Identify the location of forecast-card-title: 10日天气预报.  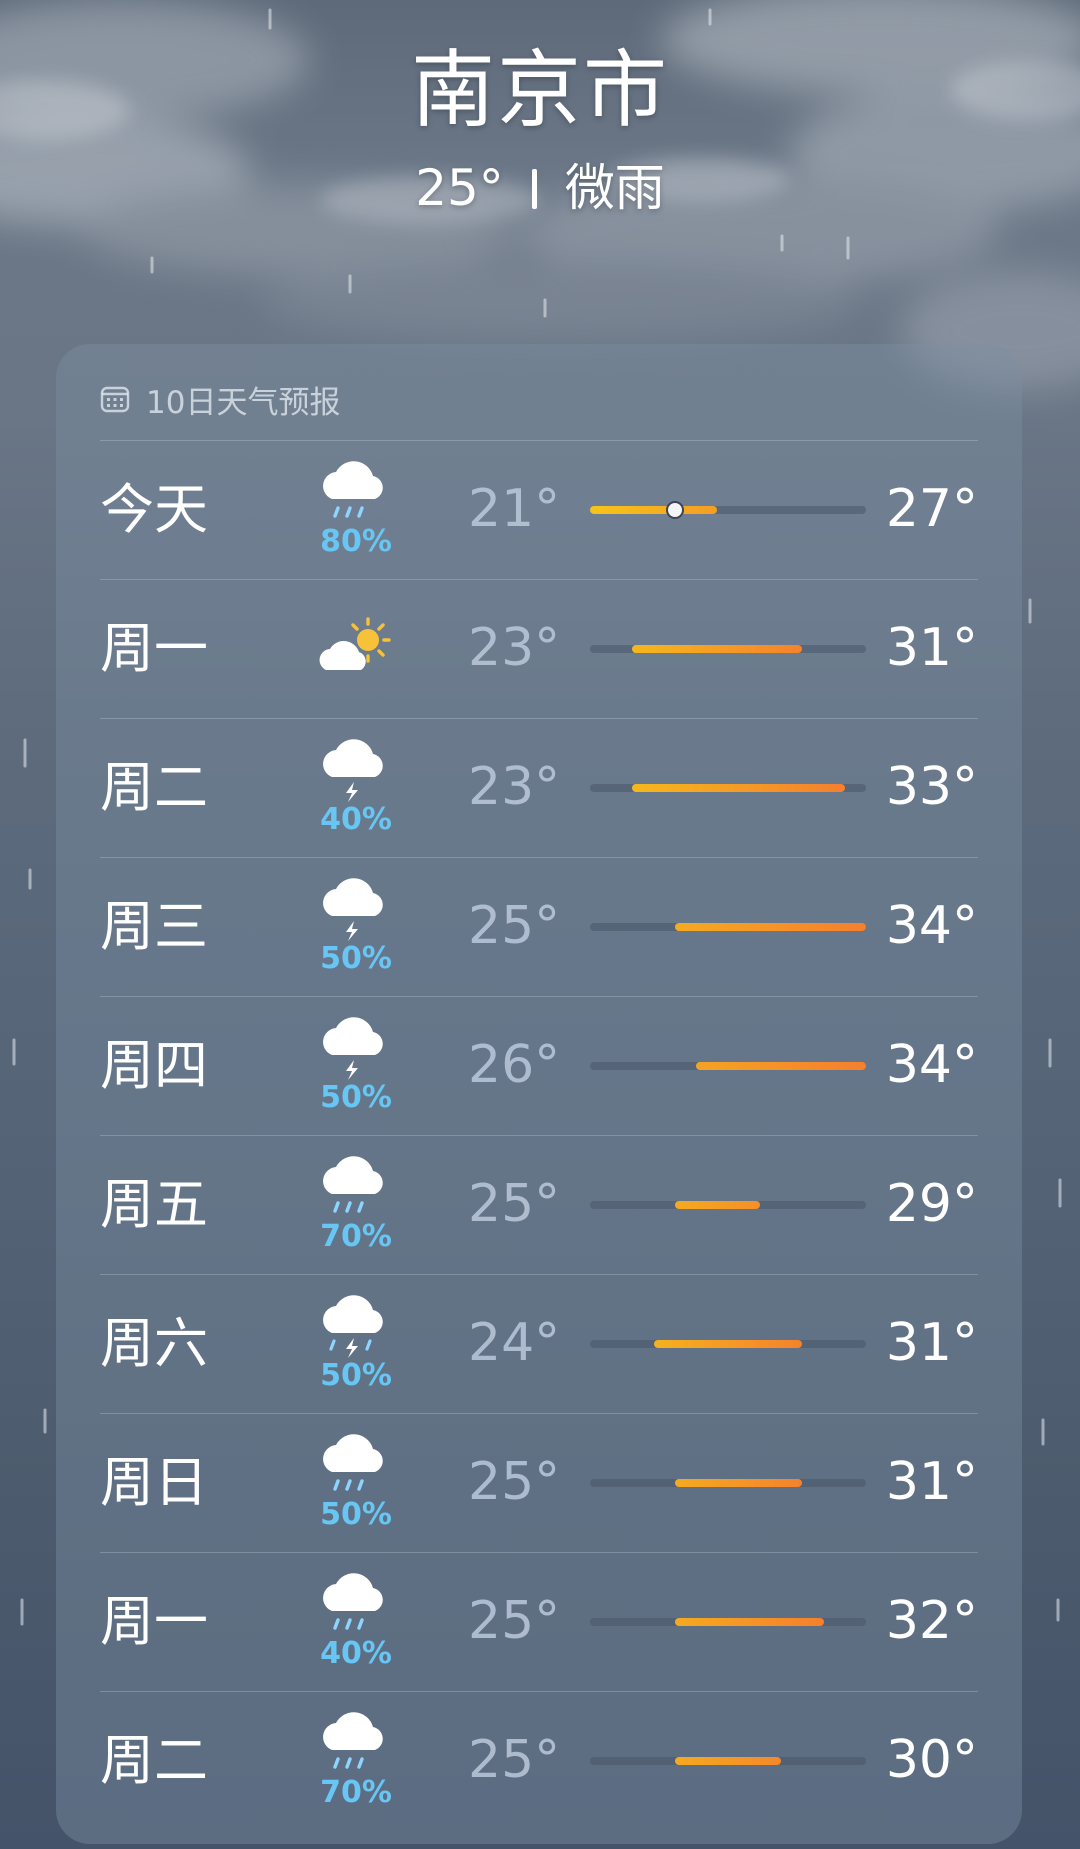
(243, 402).